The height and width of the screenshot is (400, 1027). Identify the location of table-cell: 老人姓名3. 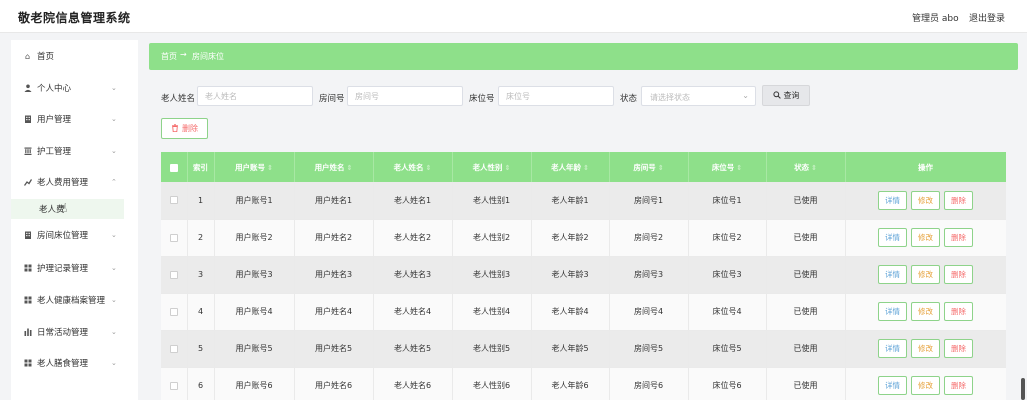
(413, 275).